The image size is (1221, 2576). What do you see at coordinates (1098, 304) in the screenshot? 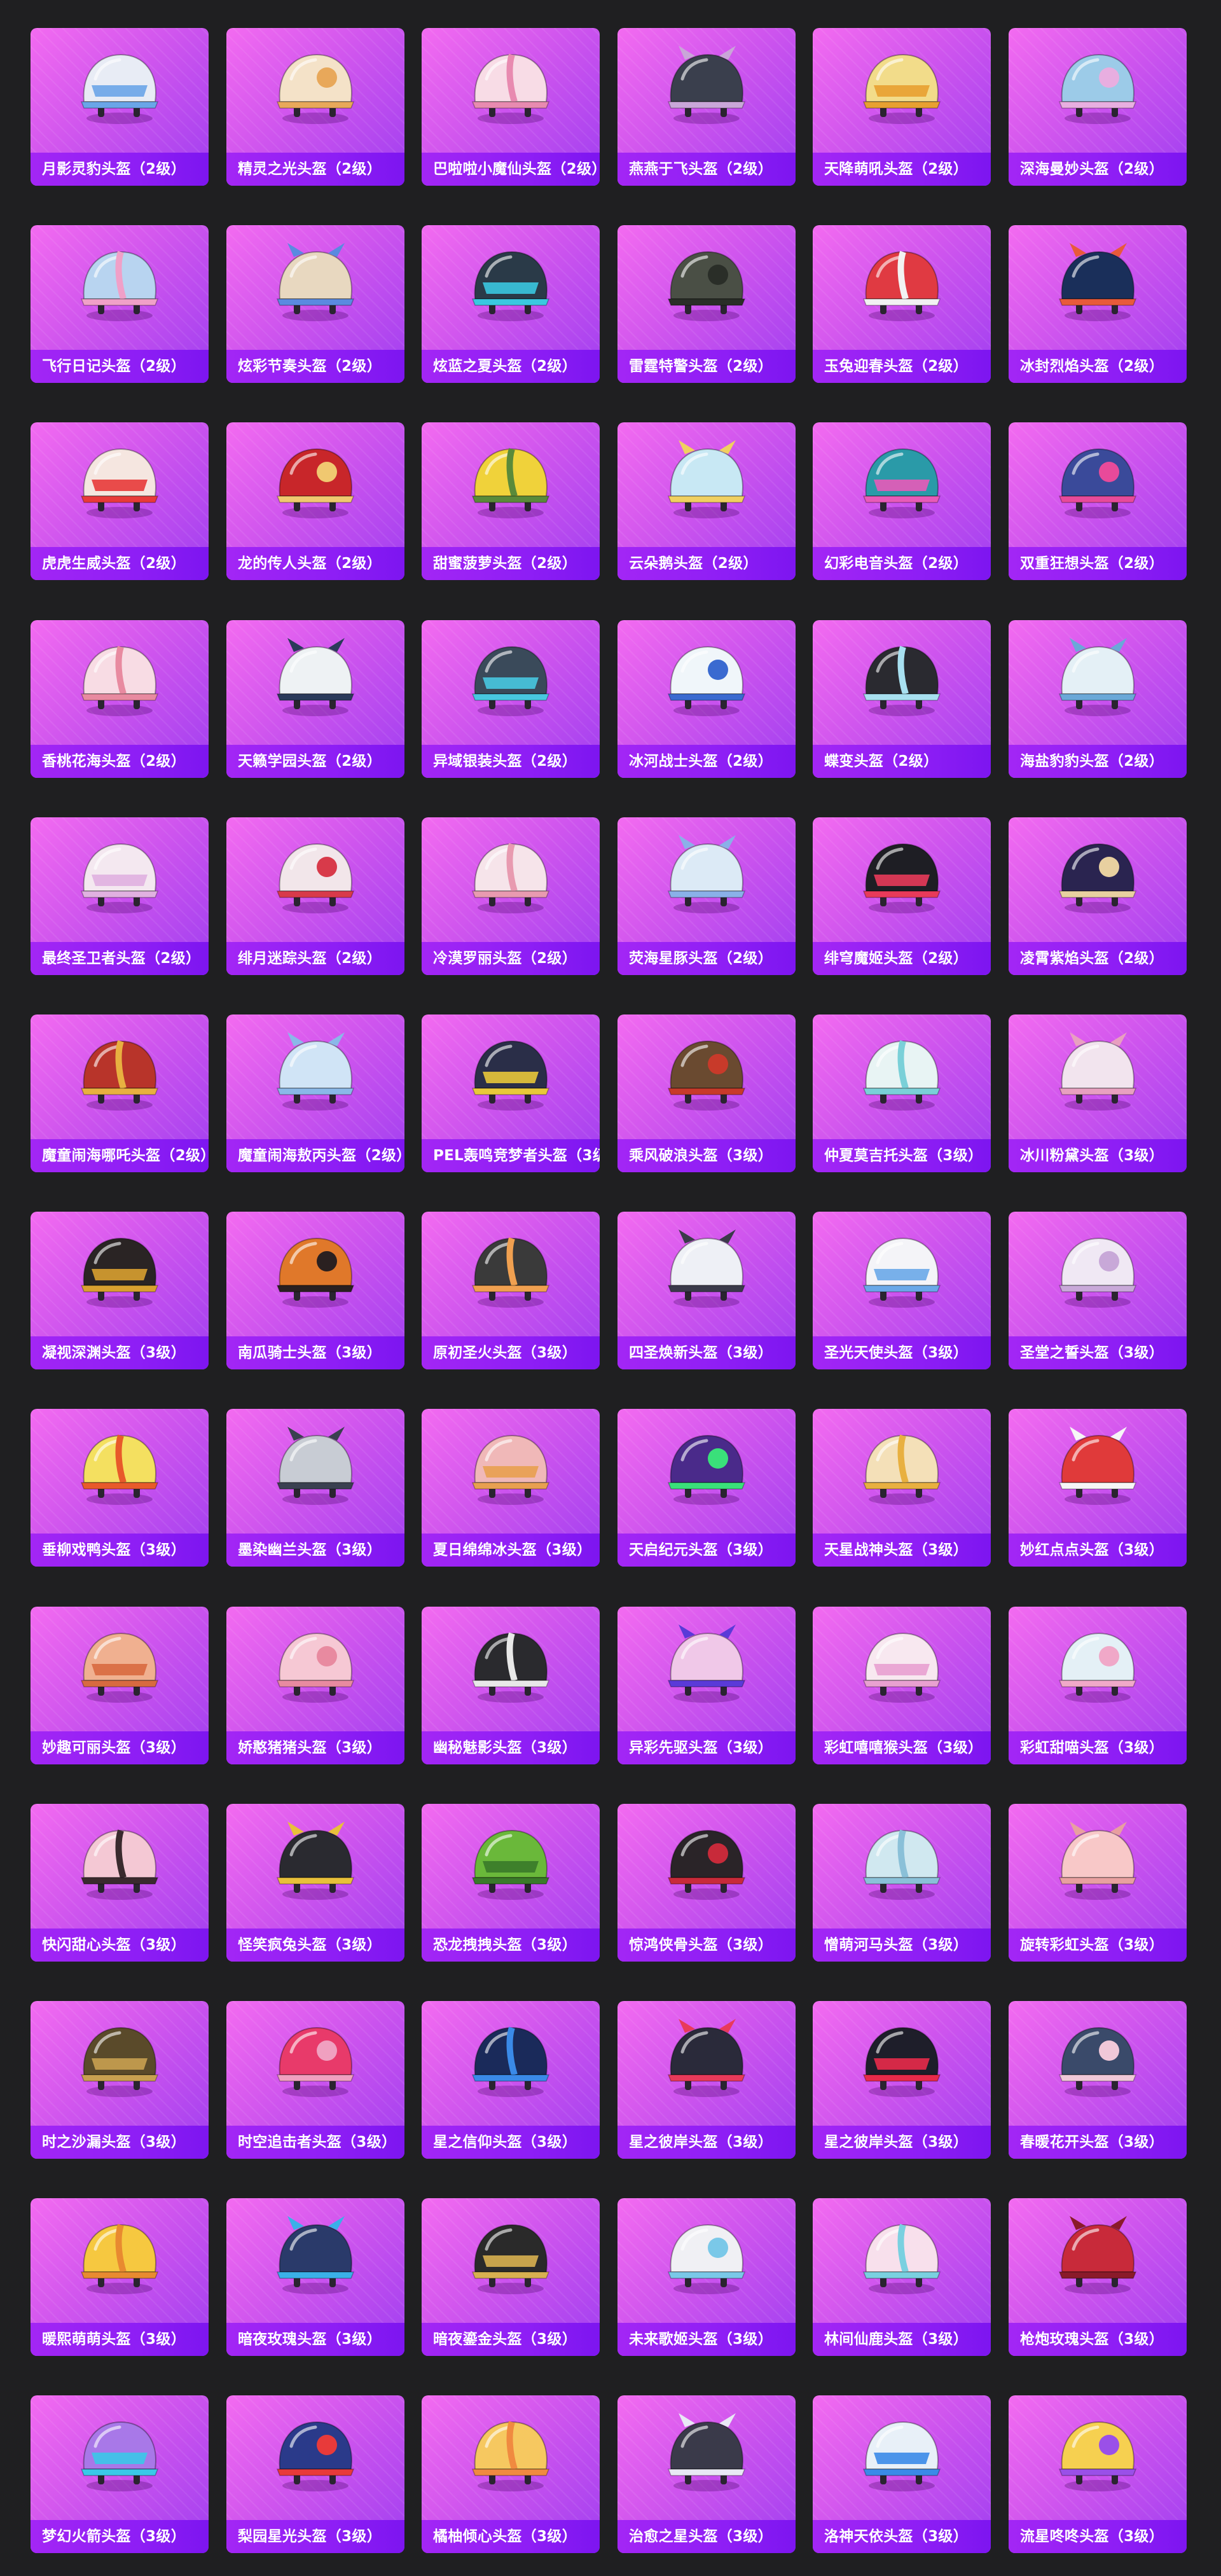
I see `helmet-card: 冰封烈焰头盔（2级）` at bounding box center [1098, 304].